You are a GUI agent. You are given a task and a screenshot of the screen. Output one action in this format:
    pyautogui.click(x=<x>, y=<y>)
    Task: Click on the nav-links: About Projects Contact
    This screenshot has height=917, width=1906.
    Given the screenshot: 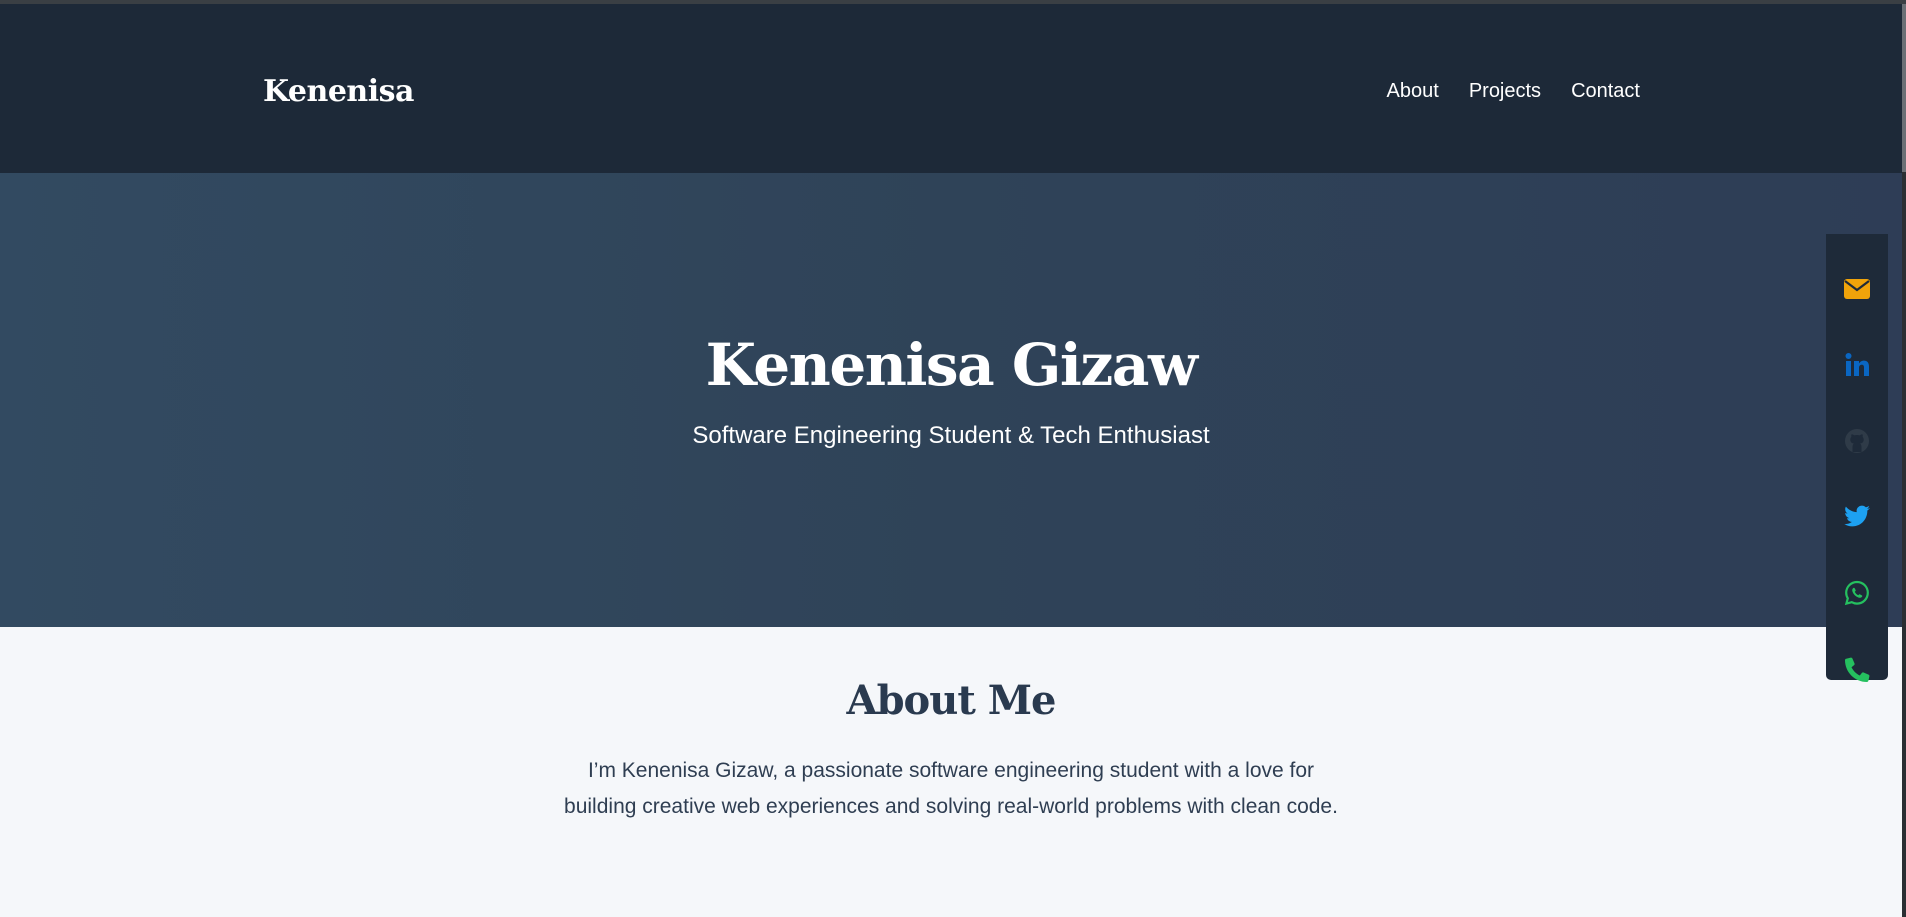 What is the action you would take?
    pyautogui.click(x=1513, y=91)
    